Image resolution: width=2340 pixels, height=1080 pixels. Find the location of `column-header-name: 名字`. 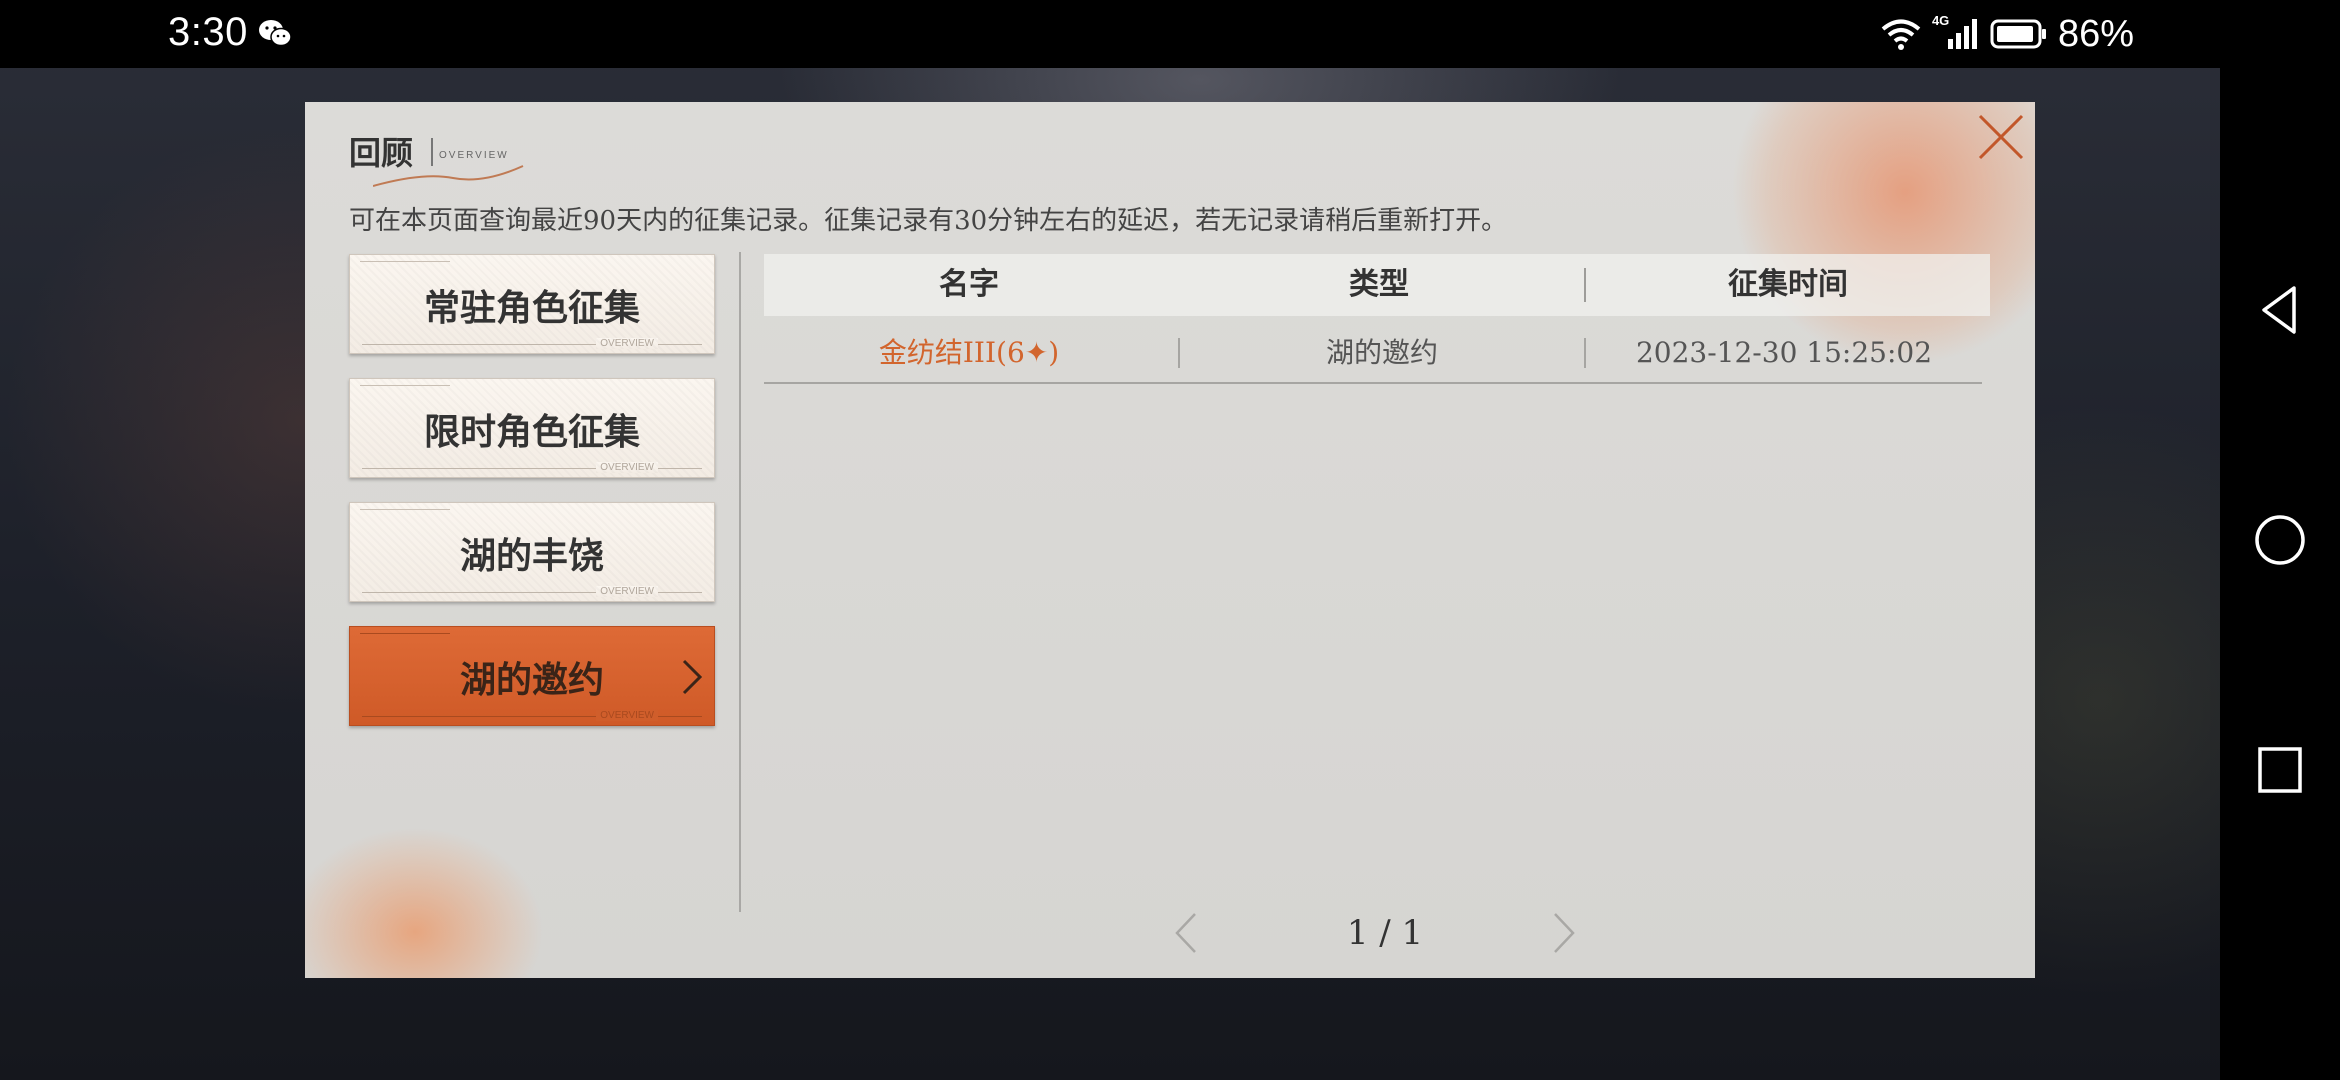

column-header-name: 名字 is located at coordinates (969, 284).